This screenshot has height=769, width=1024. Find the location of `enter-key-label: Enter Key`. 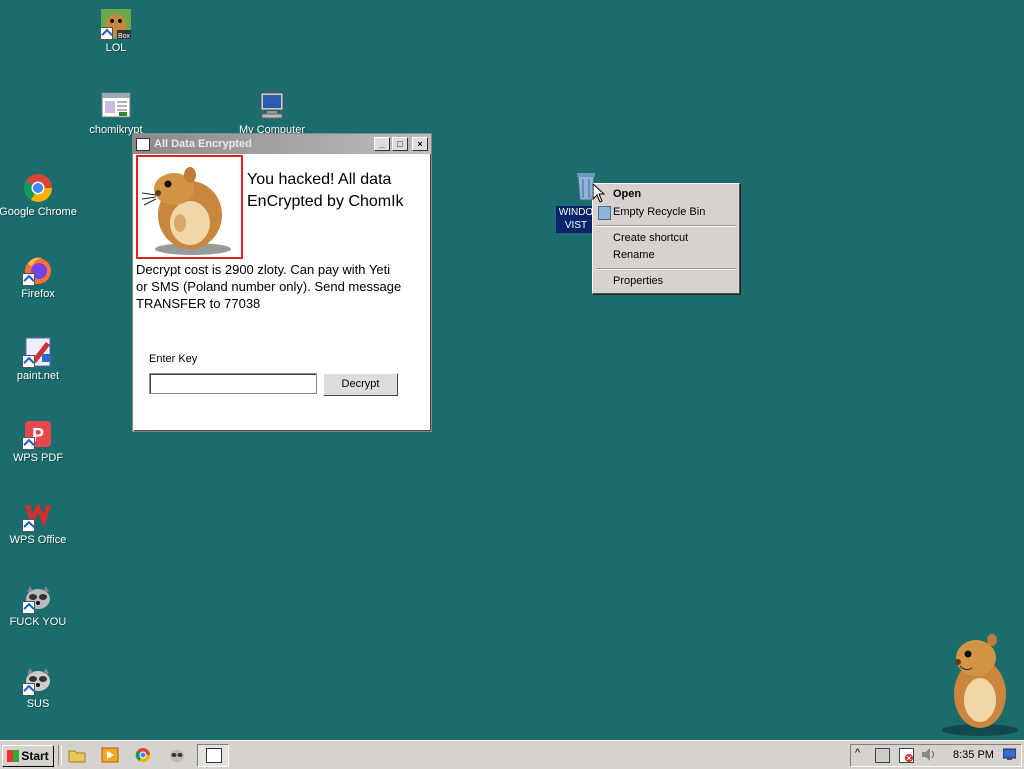

enter-key-label: Enter Key is located at coordinates (173, 359).